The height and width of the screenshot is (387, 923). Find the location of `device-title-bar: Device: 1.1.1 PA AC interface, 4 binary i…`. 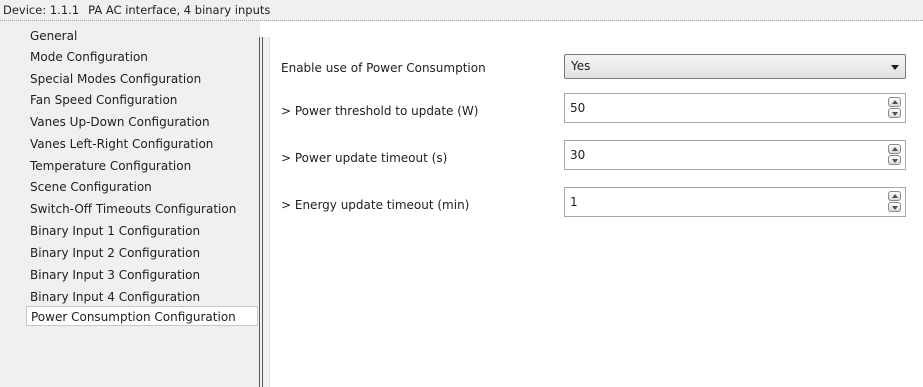

device-title-bar: Device: 1.1.1 PA AC interface, 4 binary i… is located at coordinates (461, 10).